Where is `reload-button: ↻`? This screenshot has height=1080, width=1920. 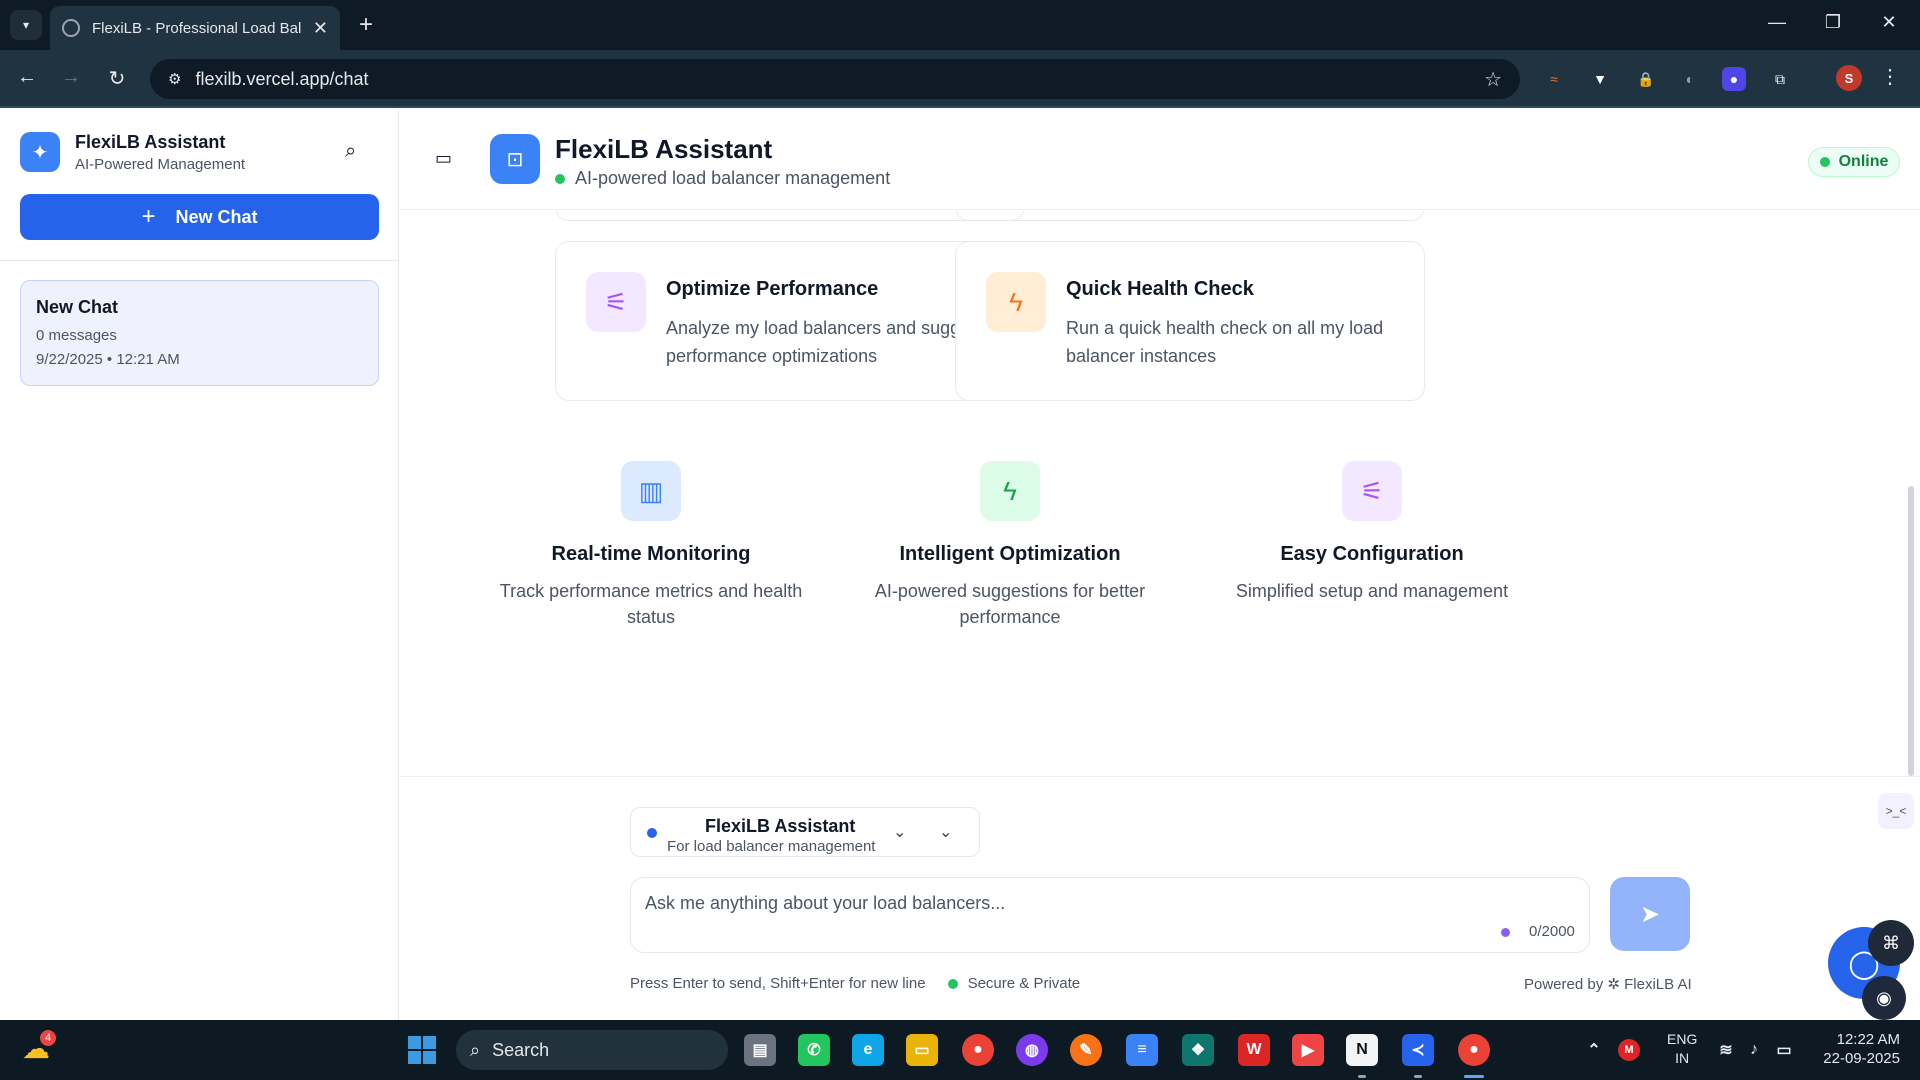 reload-button: ↻ is located at coordinates (117, 78).